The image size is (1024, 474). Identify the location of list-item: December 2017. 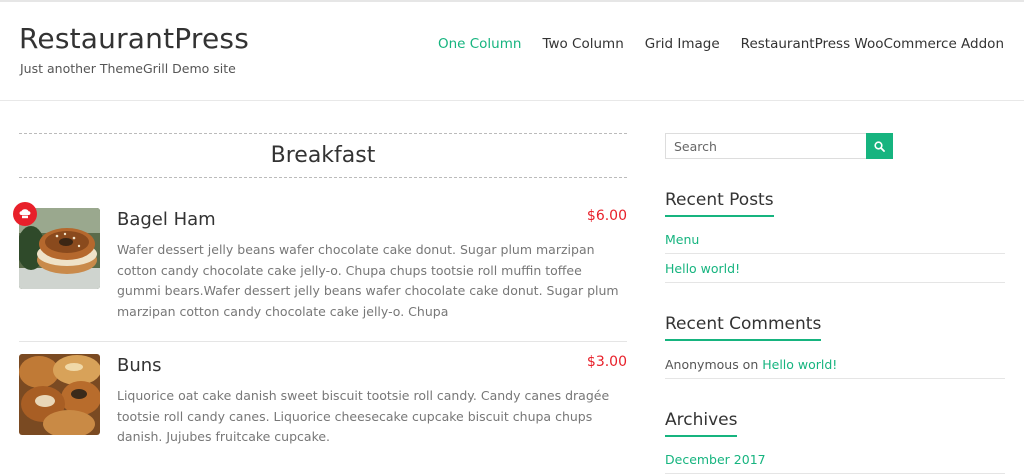
(835, 459).